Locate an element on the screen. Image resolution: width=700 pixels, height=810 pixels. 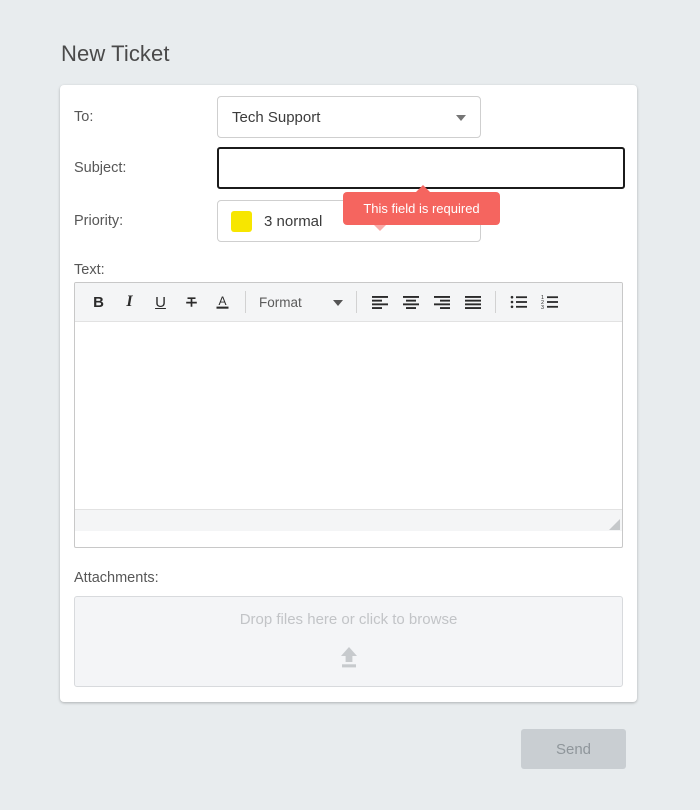
validation-tooltip: This field is required is located at coordinates (421, 208).